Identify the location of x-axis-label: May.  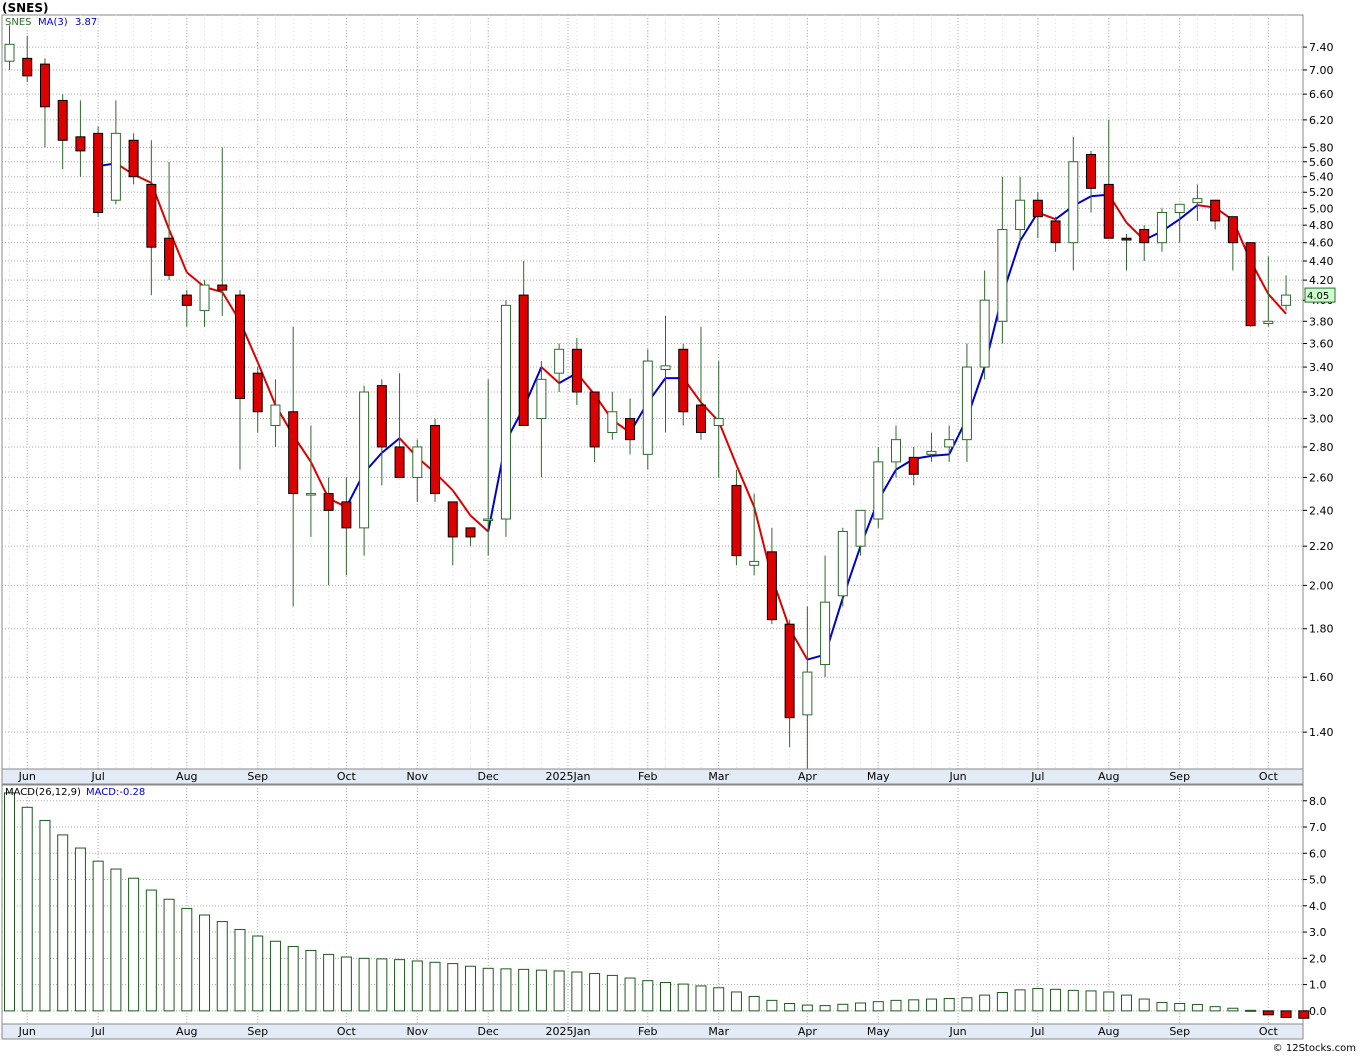
(878, 1031).